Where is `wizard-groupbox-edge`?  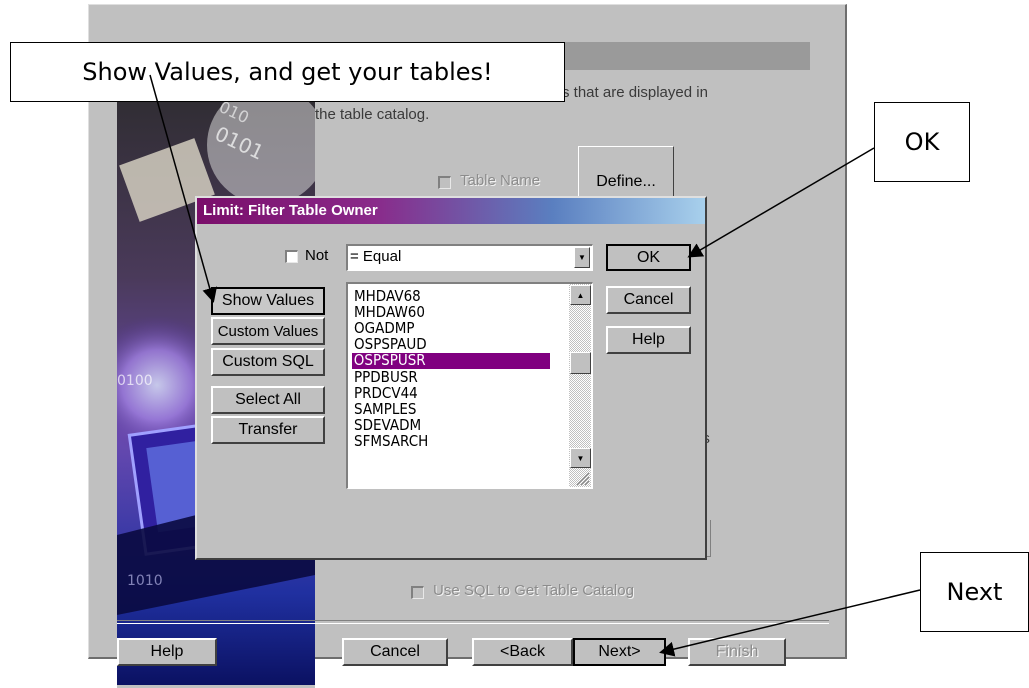
wizard-groupbox-edge is located at coordinates (710, 538).